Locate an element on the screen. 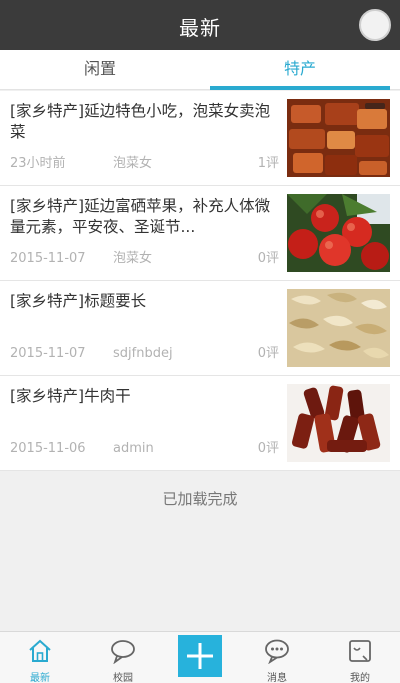  beef-jerky-image is located at coordinates (338, 423).